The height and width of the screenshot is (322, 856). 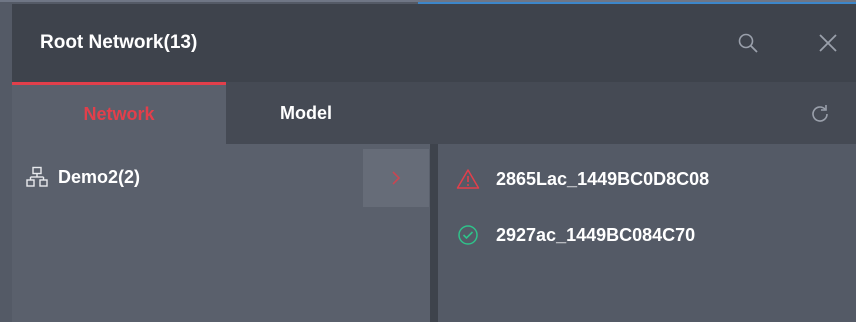 I want to click on check-circle-icon, so click(x=468, y=235).